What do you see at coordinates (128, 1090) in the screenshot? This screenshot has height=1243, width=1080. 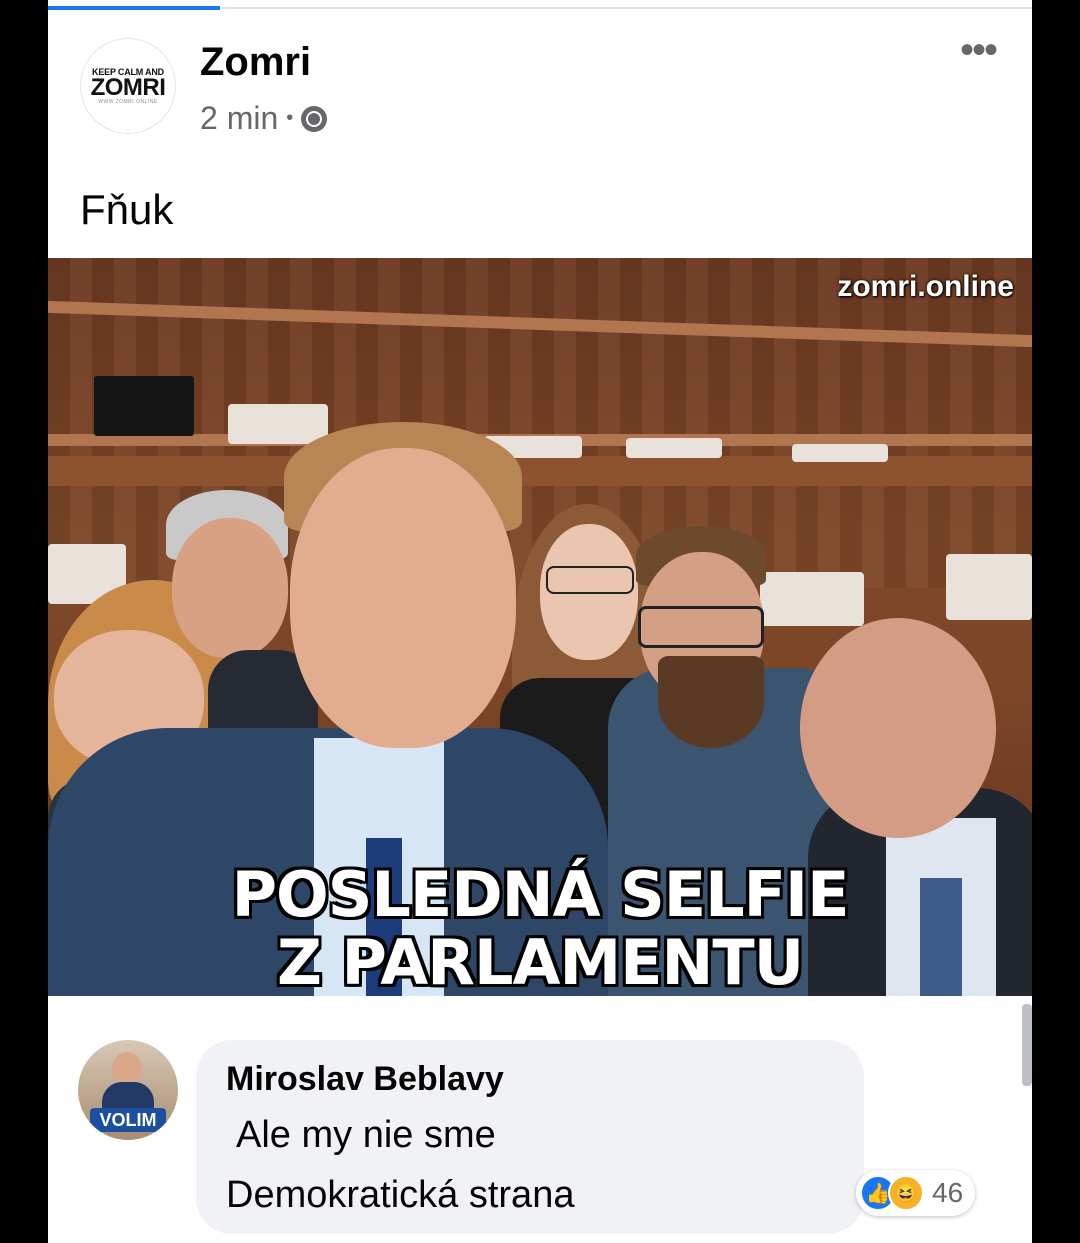 I see `commenter-avatar: VOLIM` at bounding box center [128, 1090].